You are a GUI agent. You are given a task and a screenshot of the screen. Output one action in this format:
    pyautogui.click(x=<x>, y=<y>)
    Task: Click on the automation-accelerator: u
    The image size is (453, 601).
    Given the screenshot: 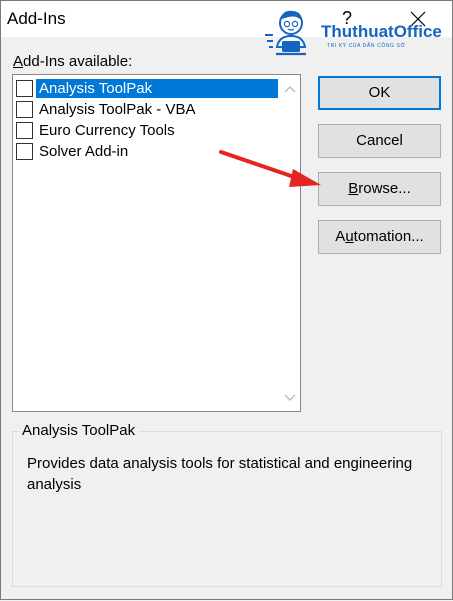 What is the action you would take?
    pyautogui.click(x=349, y=236)
    